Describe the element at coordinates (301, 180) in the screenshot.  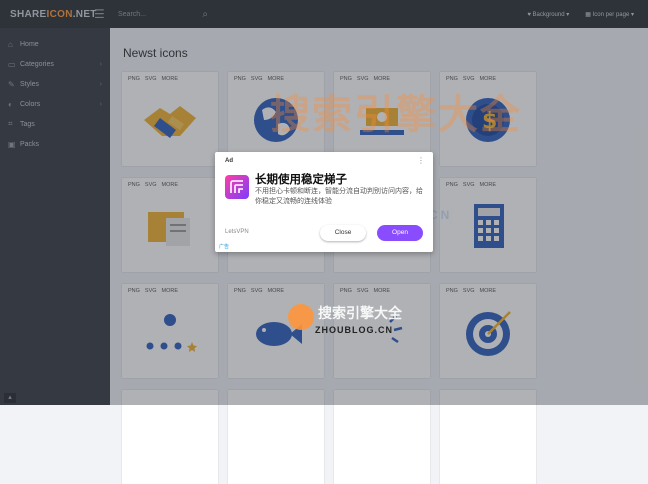
I see `ad-title: 长期使用稳定梯子` at that location.